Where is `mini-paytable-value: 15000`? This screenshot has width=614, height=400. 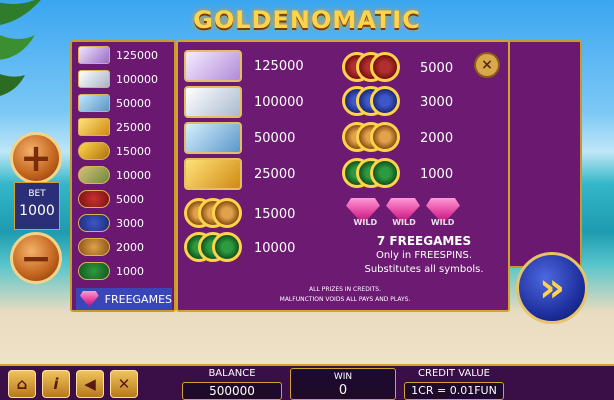
mini-paytable-value: 15000 is located at coordinates (133, 151).